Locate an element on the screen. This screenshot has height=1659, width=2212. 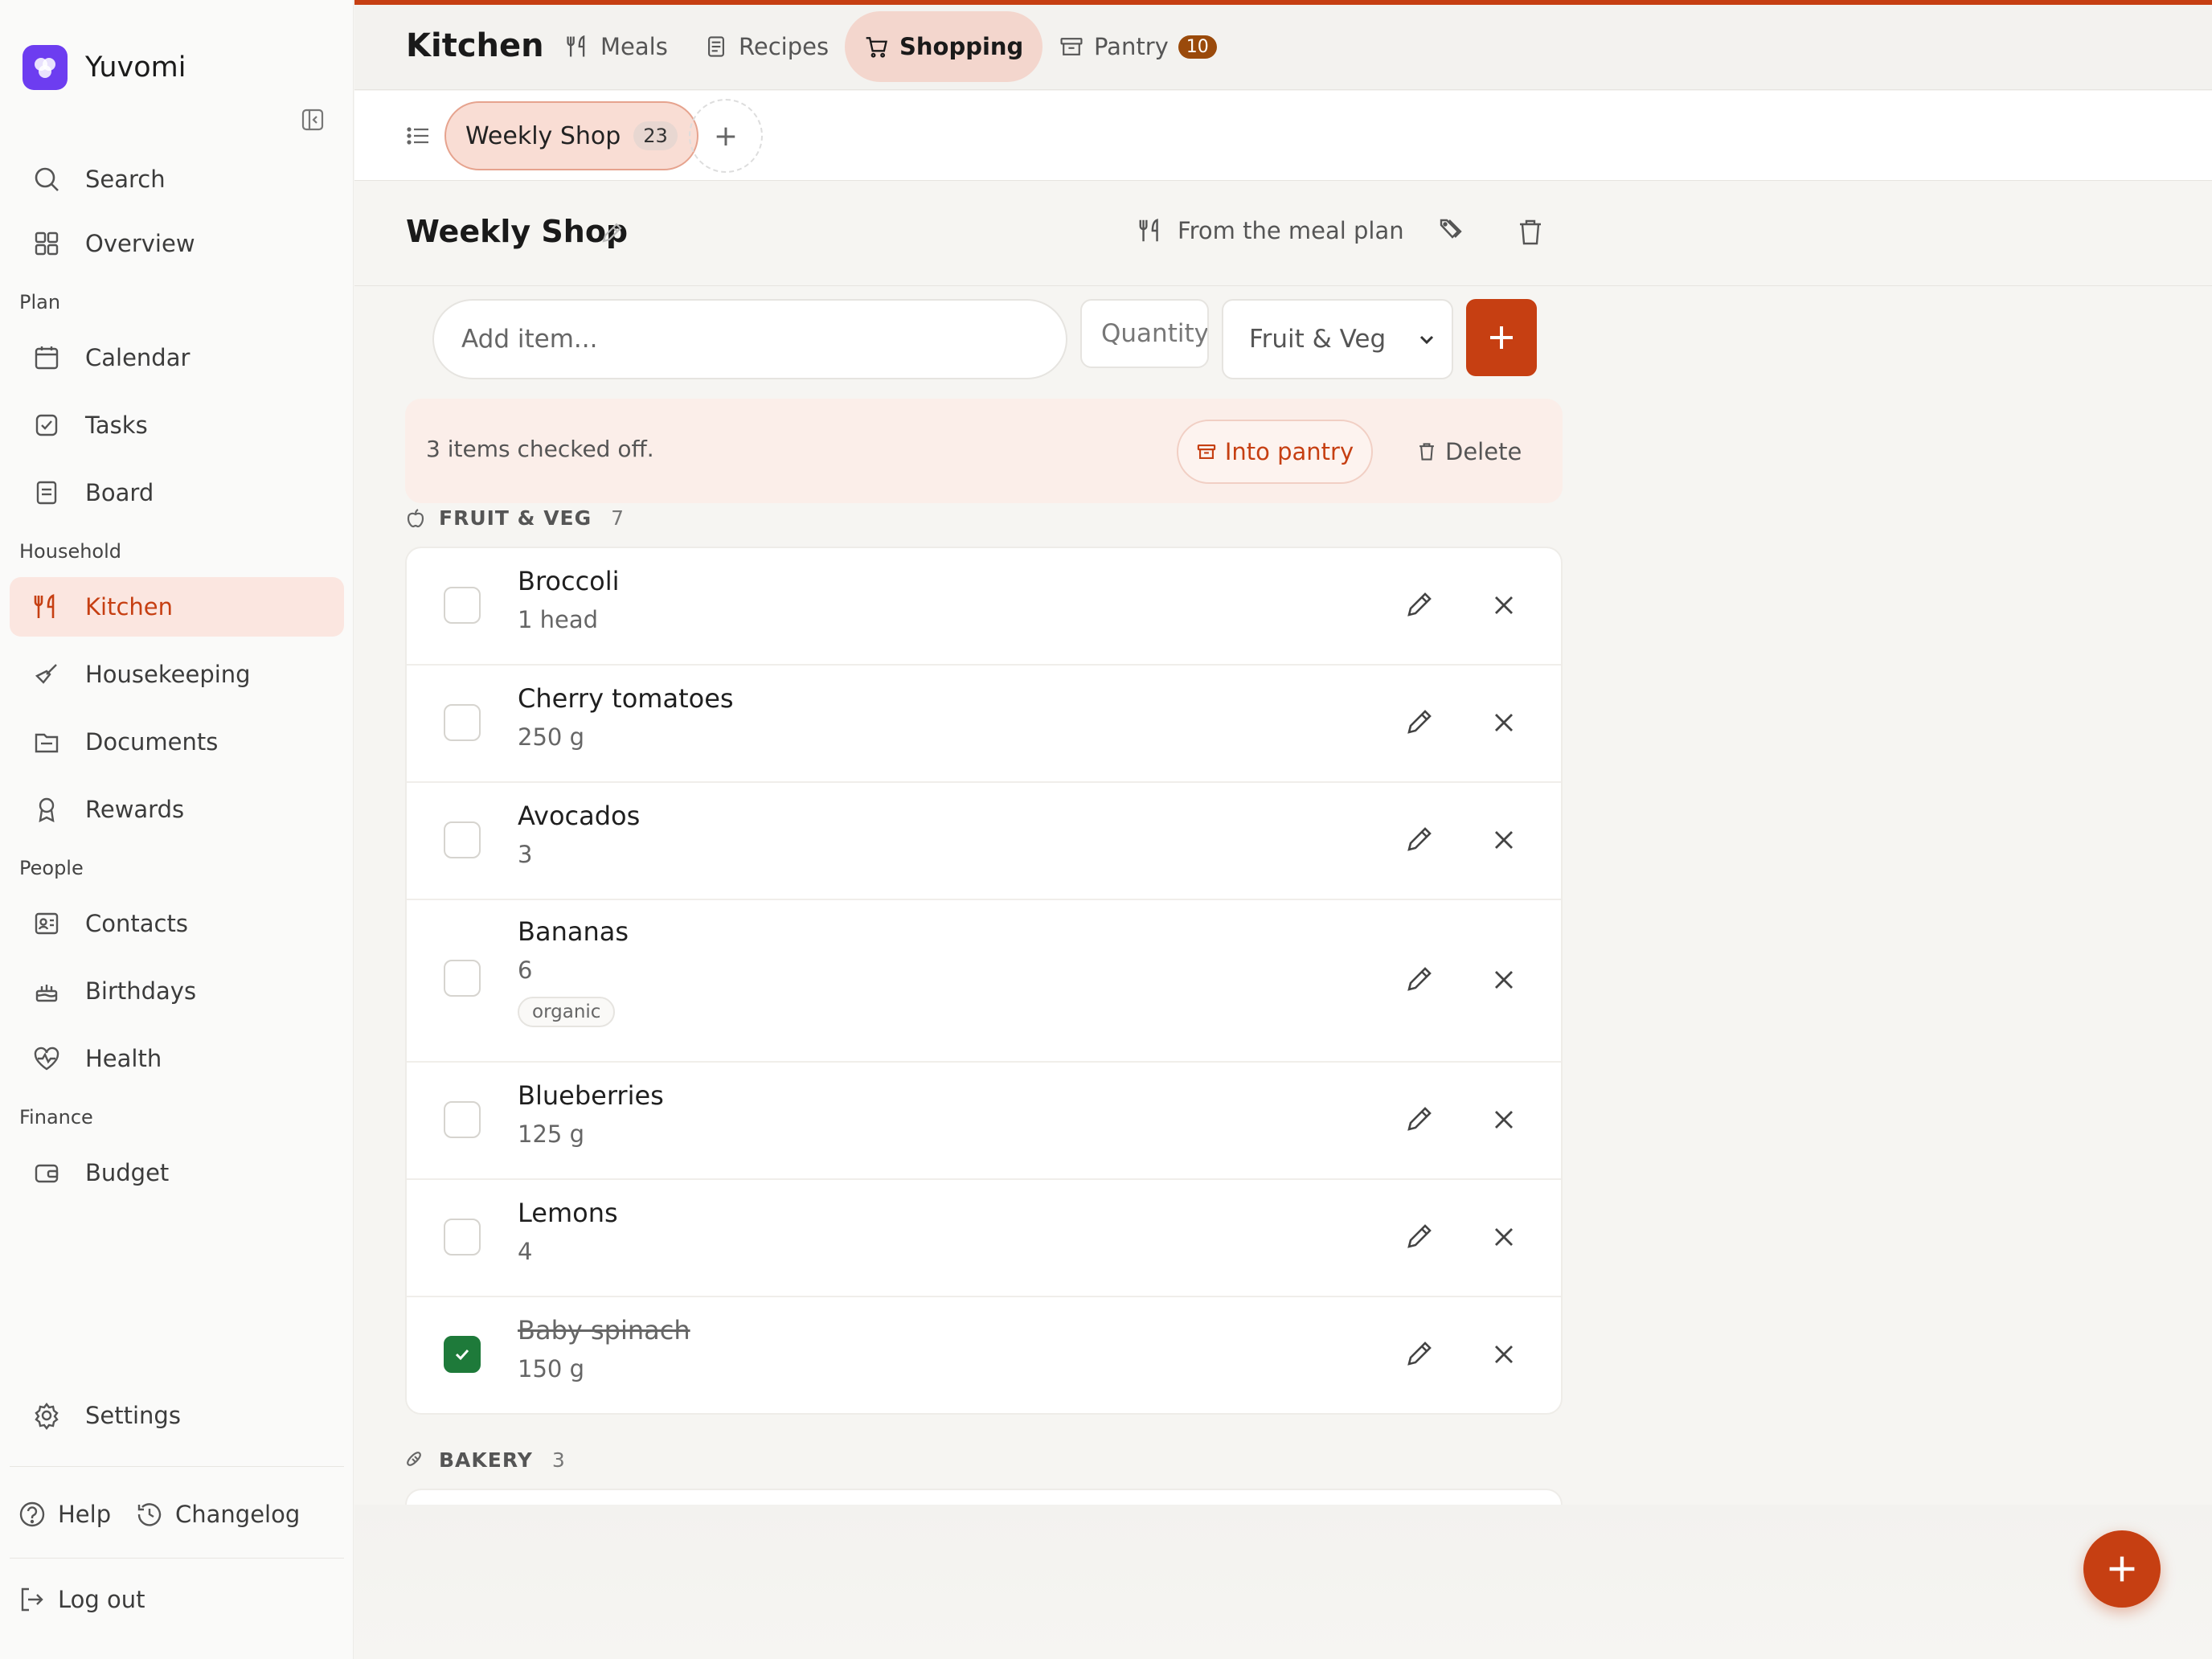
sidebar-divider is located at coordinates (177, 1466).